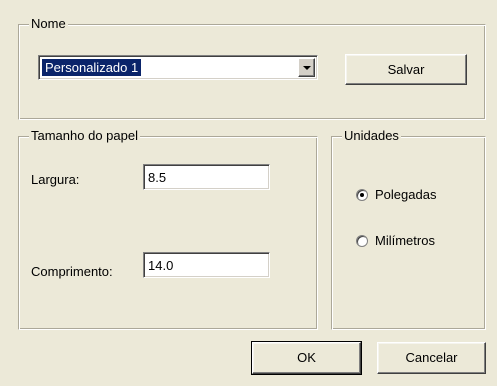 This screenshot has width=497, height=386. Describe the element at coordinates (405, 240) in the screenshot. I see `radio-millimeters-label: Milímetros` at that location.